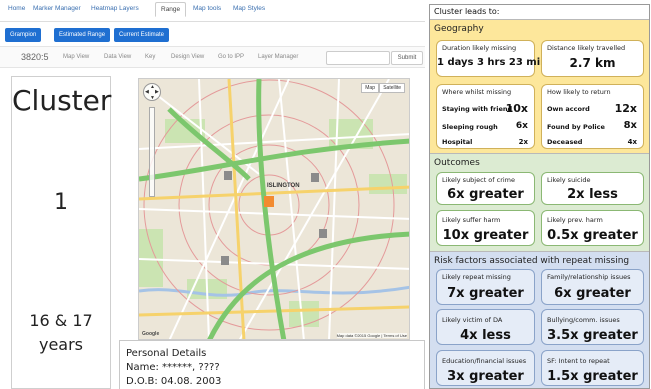 This screenshot has height=389, width=651. Describe the element at coordinates (586, 48) in the screenshot. I see `distance-label: Distance likely travelled` at that location.